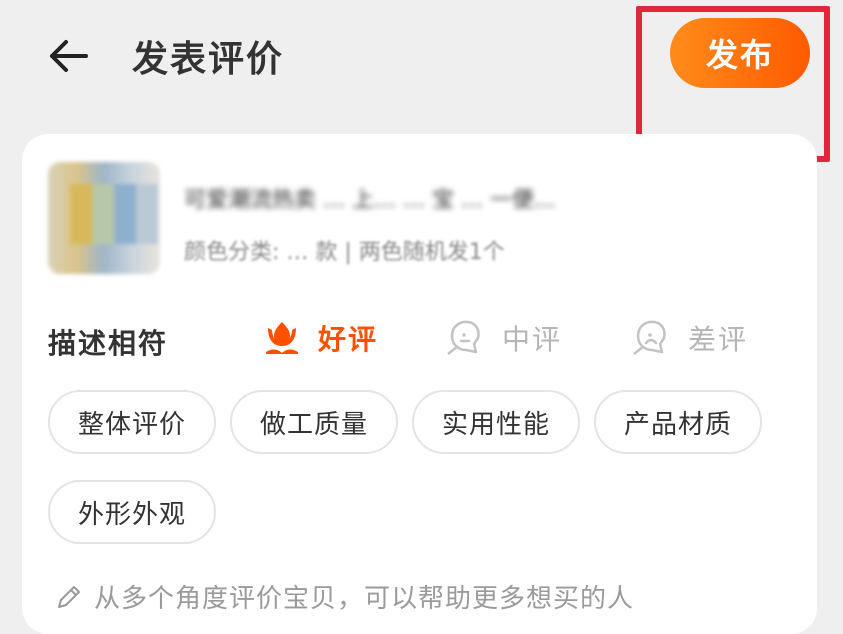 The height and width of the screenshot is (634, 843). I want to click on rating-neutral-option: 中评, so click(503, 338).